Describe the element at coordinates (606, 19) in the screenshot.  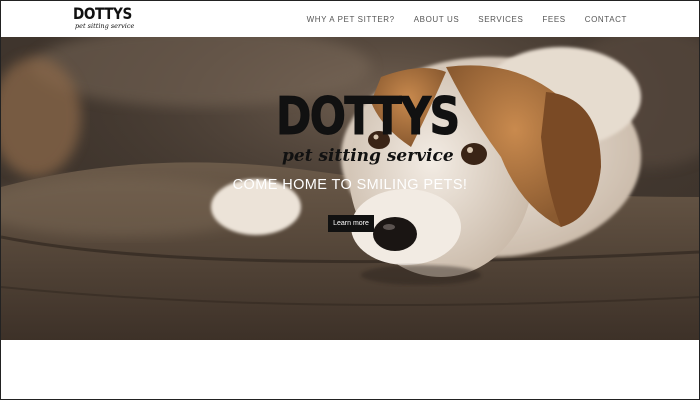
I see `nav-contact: CONTACT` at that location.